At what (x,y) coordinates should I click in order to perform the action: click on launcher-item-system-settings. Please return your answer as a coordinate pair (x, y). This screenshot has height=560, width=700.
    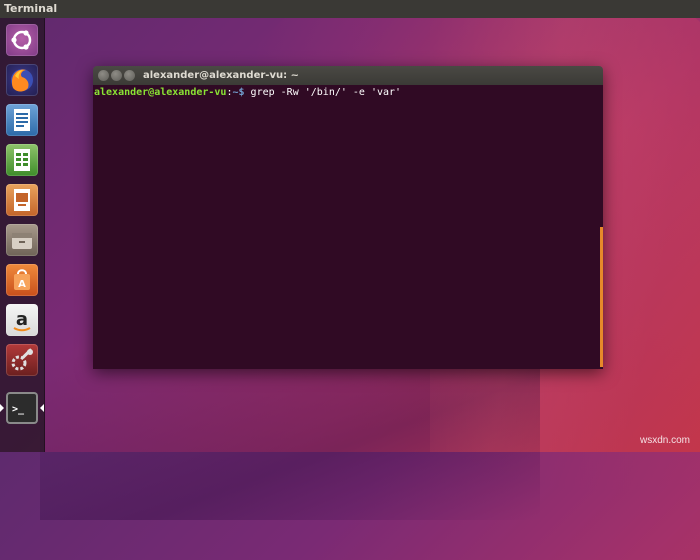
    Looking at the image, I should click on (22, 360).